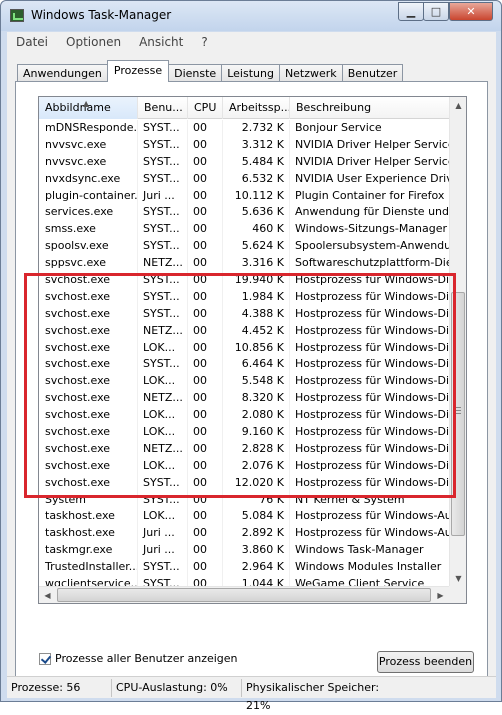 The image size is (502, 715). Describe the element at coordinates (436, 11) in the screenshot. I see `maximize-button: □` at that location.